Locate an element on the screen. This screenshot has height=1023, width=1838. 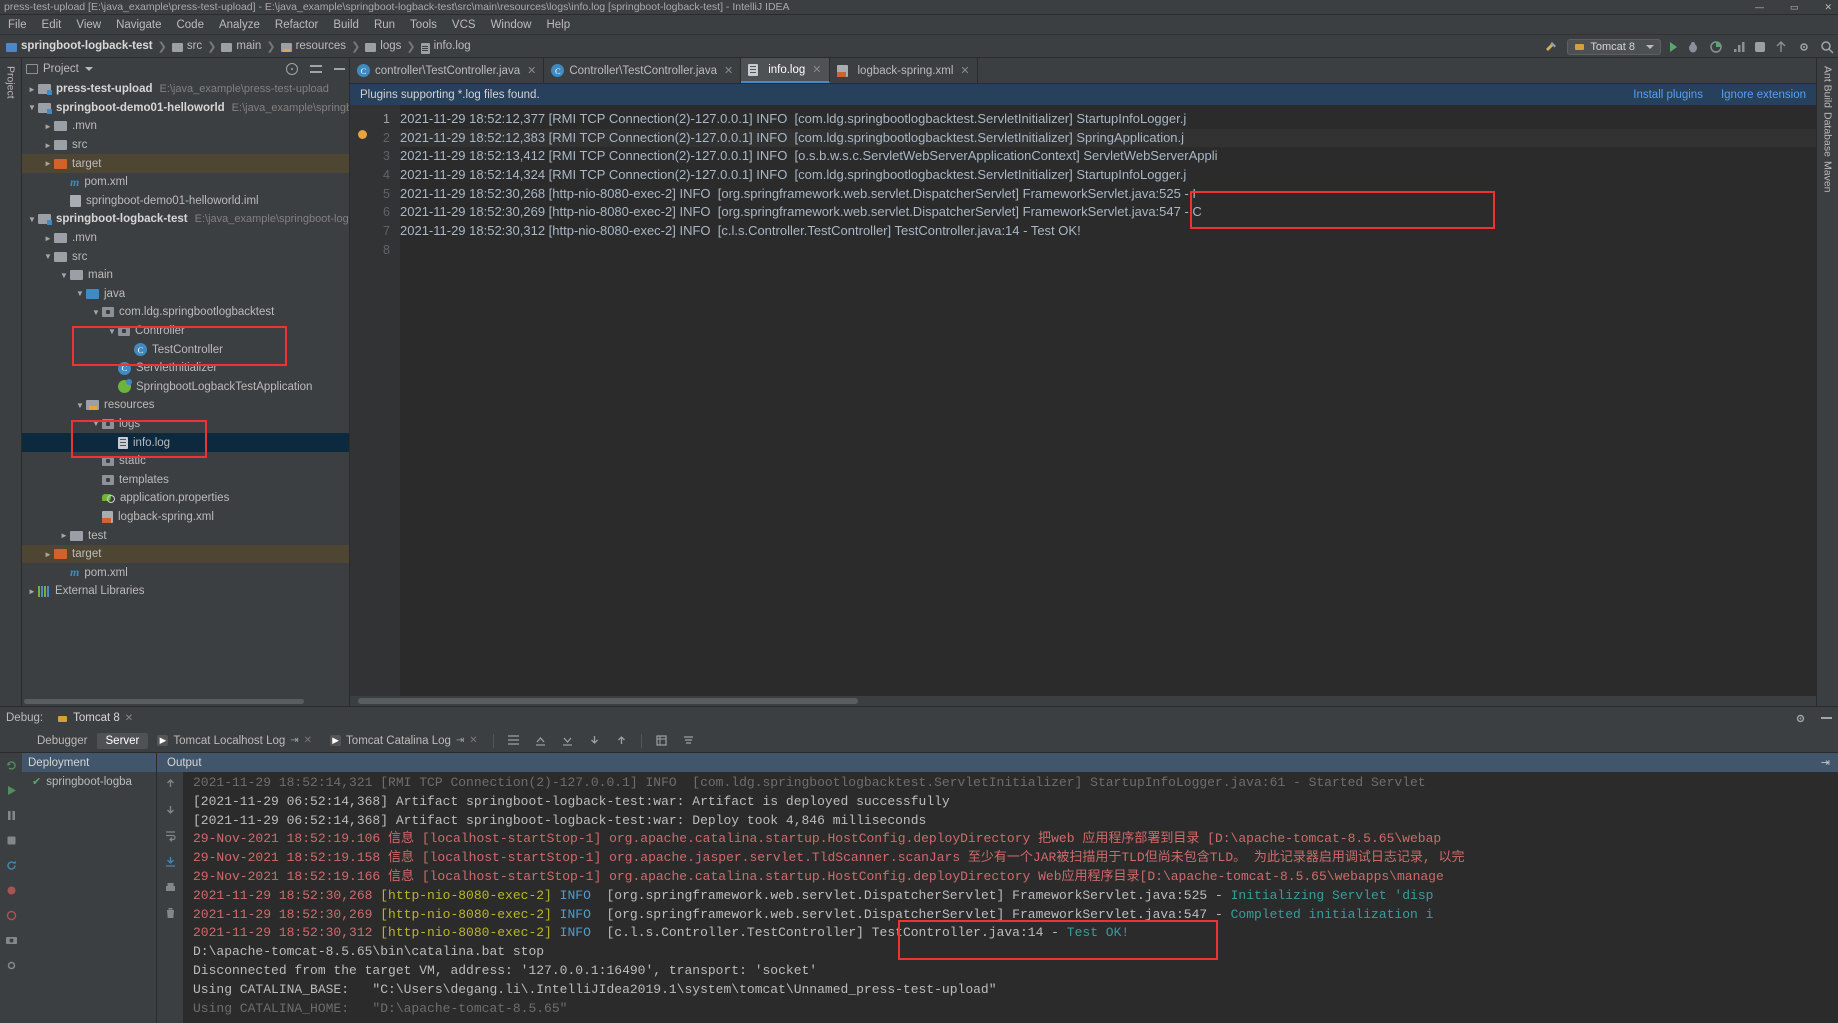
menu-item-file: File is located at coordinates (17, 25).